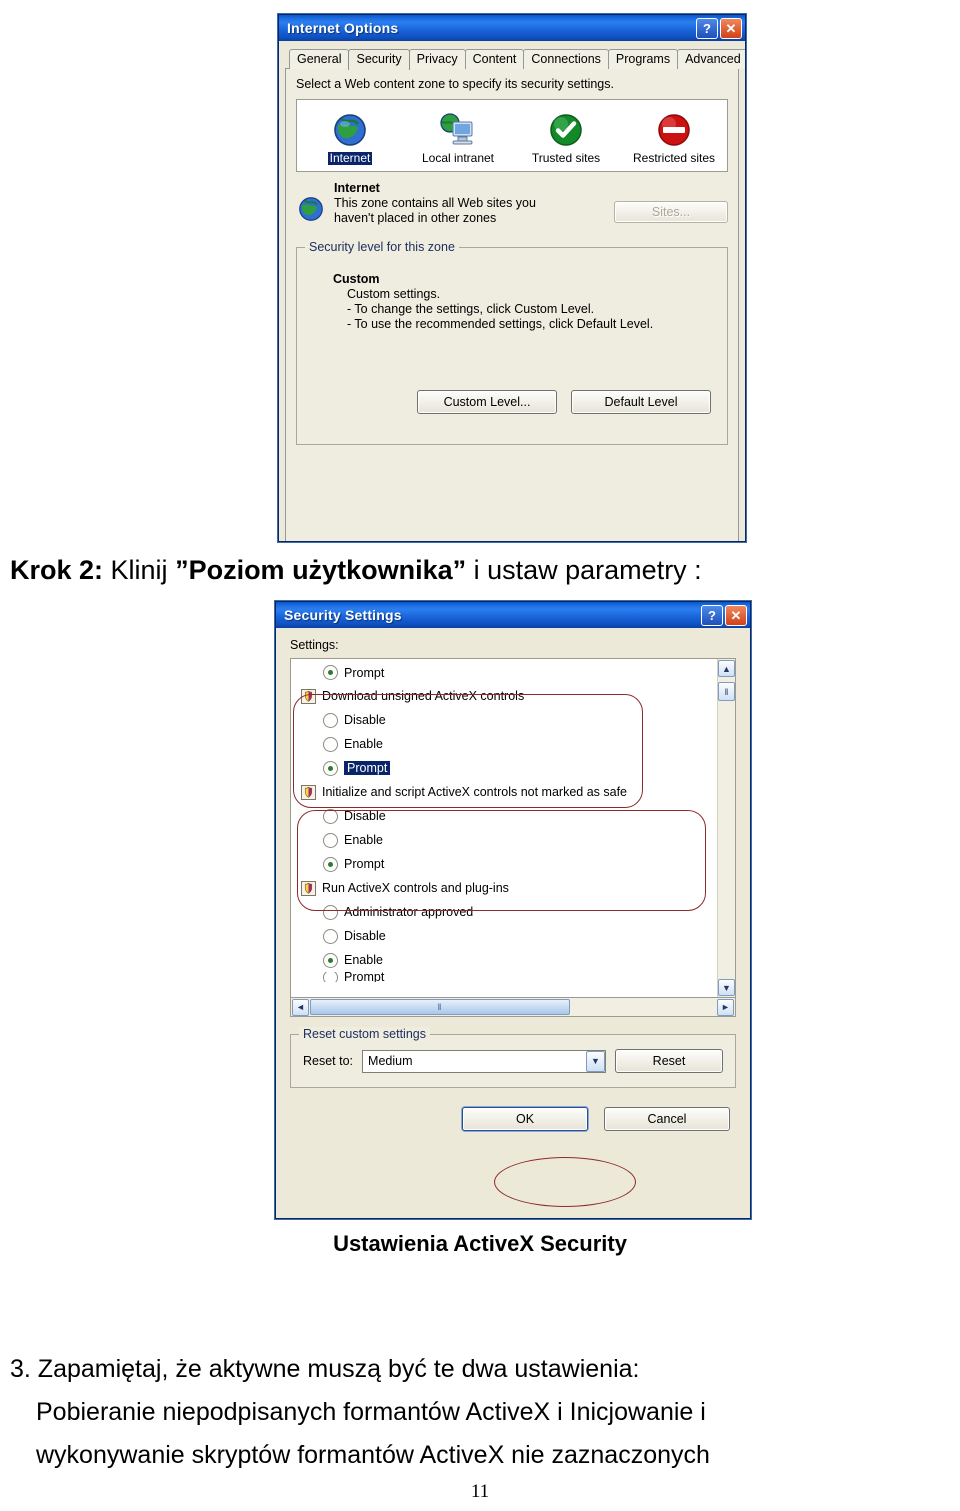 The height and width of the screenshot is (1511, 960). Describe the element at coordinates (394, 294) in the screenshot. I see `security-level-line1: Custom settings.` at that location.